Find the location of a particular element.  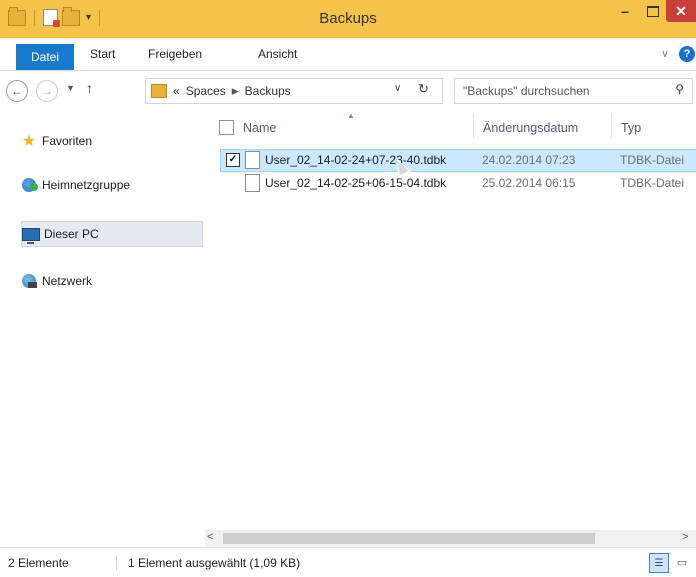

breadcrumb-backups: Backups is located at coordinates (268, 91).